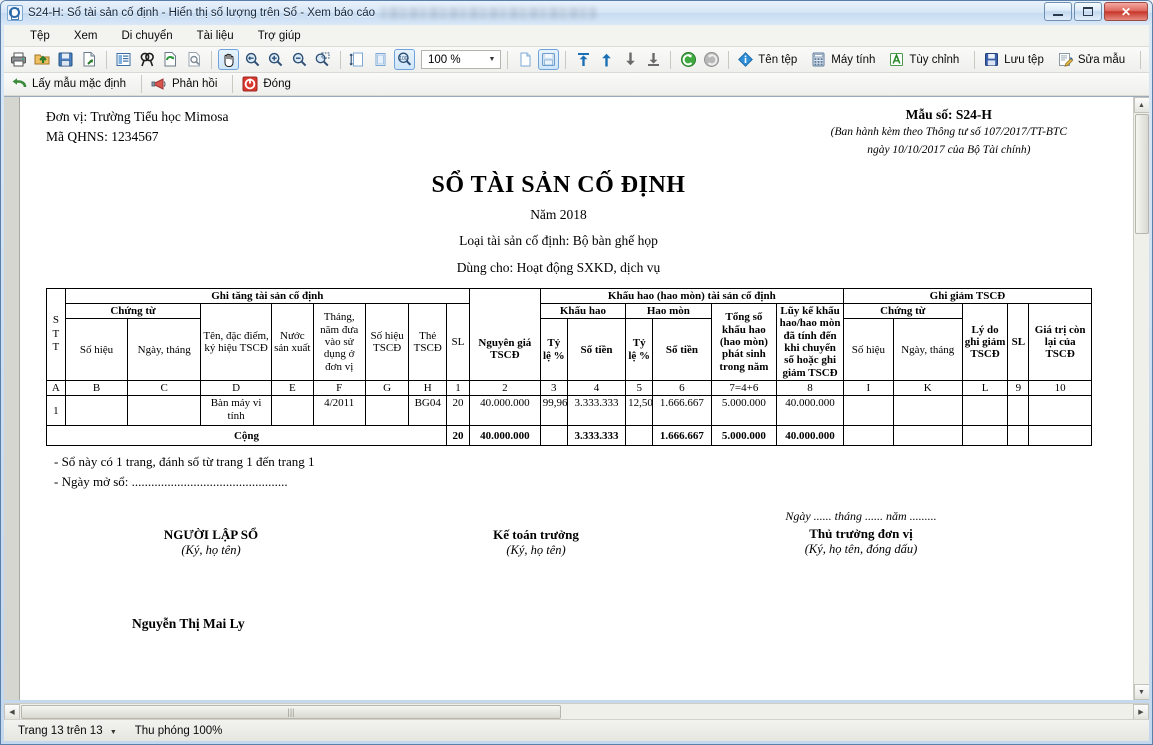  I want to click on minimize-icon, so click(1058, 14).